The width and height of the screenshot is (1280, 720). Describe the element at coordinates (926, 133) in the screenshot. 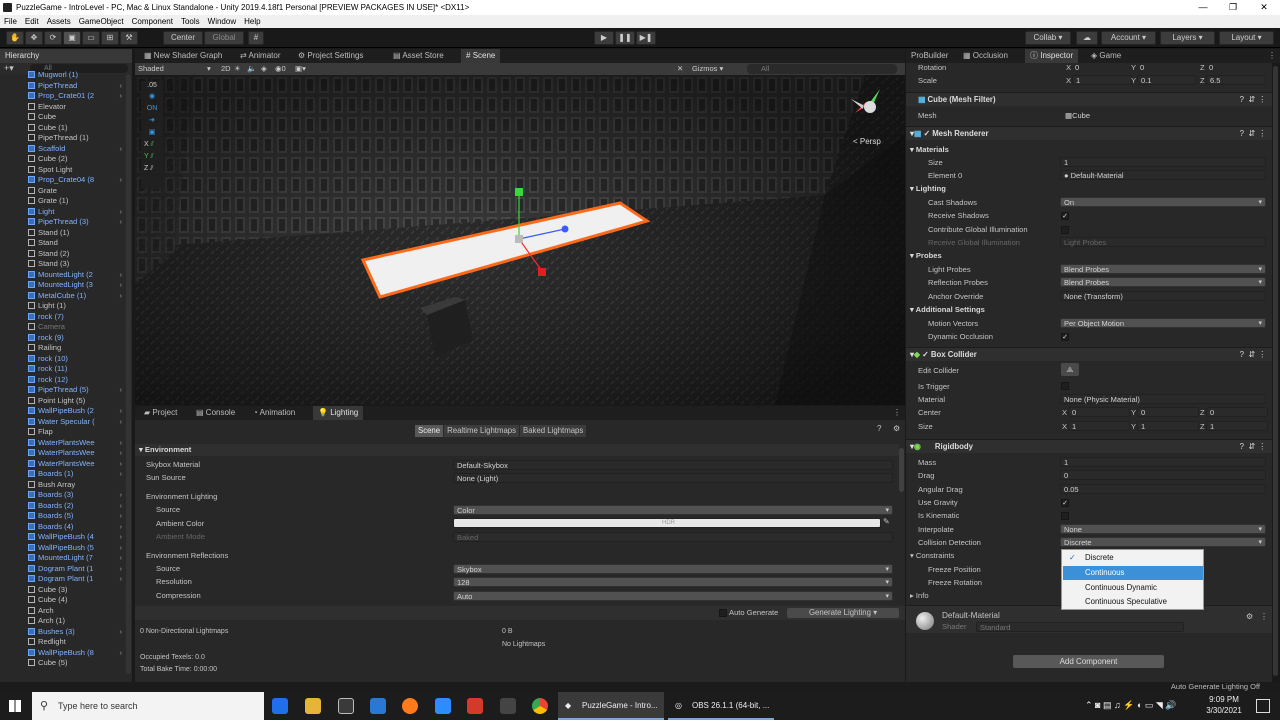

I see `enabled-check-icon: ✓` at that location.